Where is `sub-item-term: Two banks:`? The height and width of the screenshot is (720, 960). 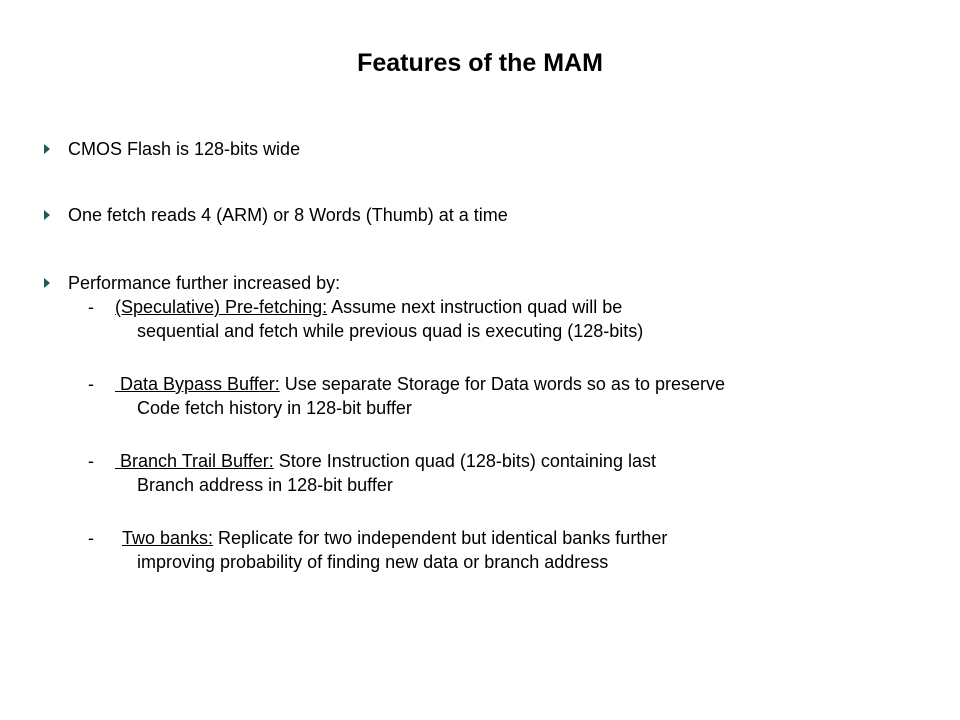 sub-item-term: Two banks: is located at coordinates (168, 538).